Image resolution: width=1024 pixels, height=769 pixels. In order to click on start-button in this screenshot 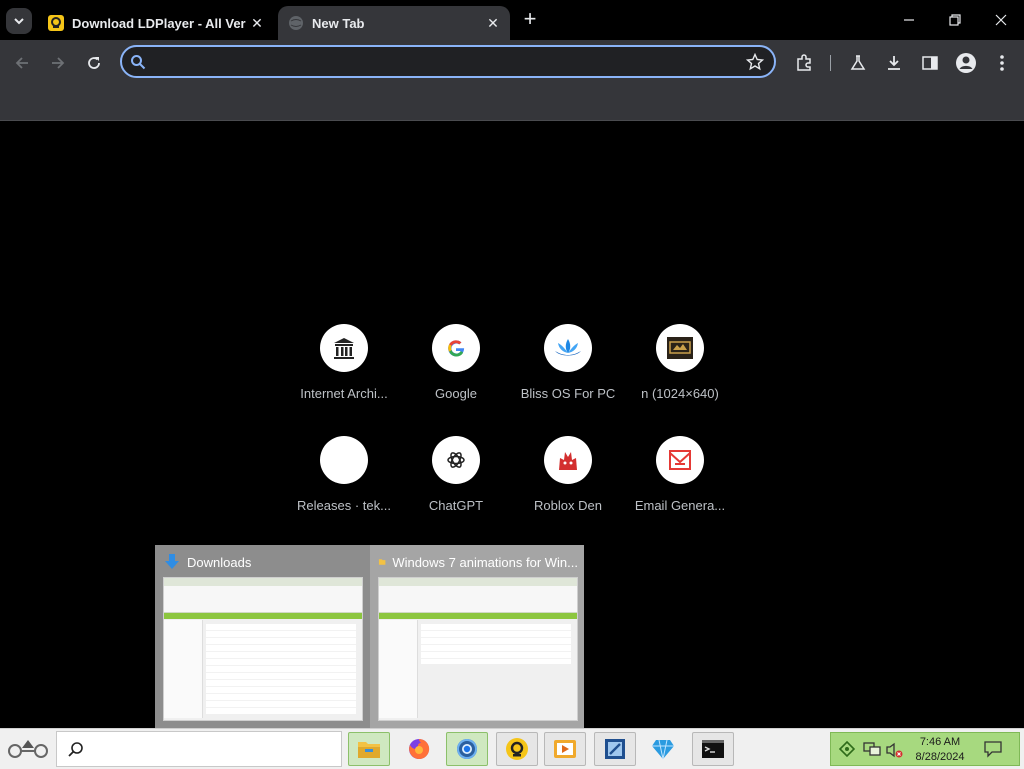, I will do `click(28, 749)`.